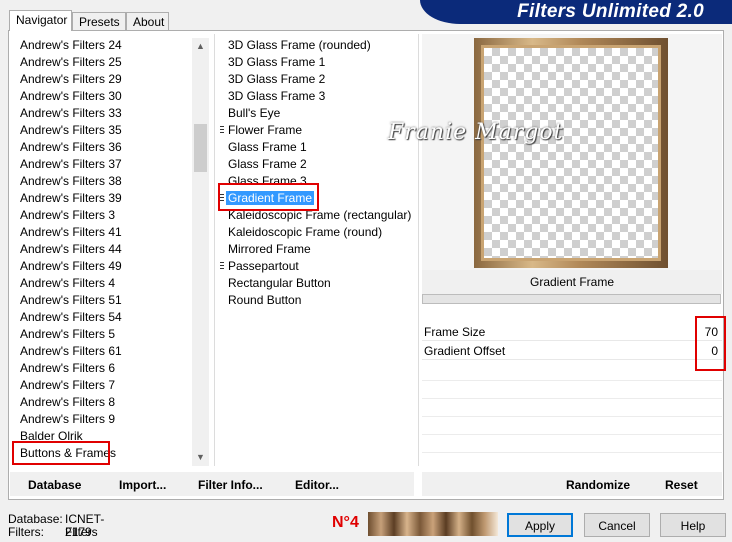 Image resolution: width=732 pixels, height=542 pixels. I want to click on category-item: Andrew's Filters 49, so click(101, 266).